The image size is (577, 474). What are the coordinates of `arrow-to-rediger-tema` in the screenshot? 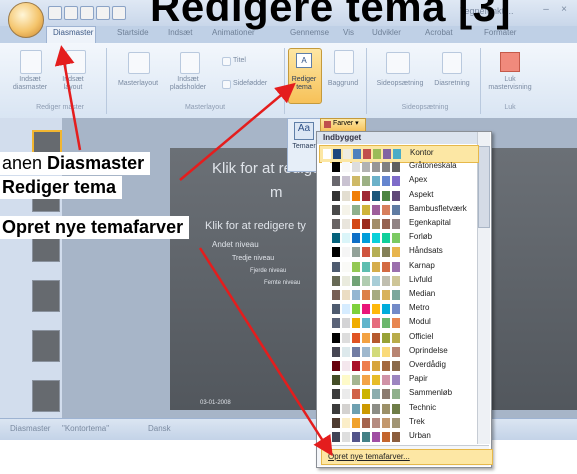 It's located at (237, 131).